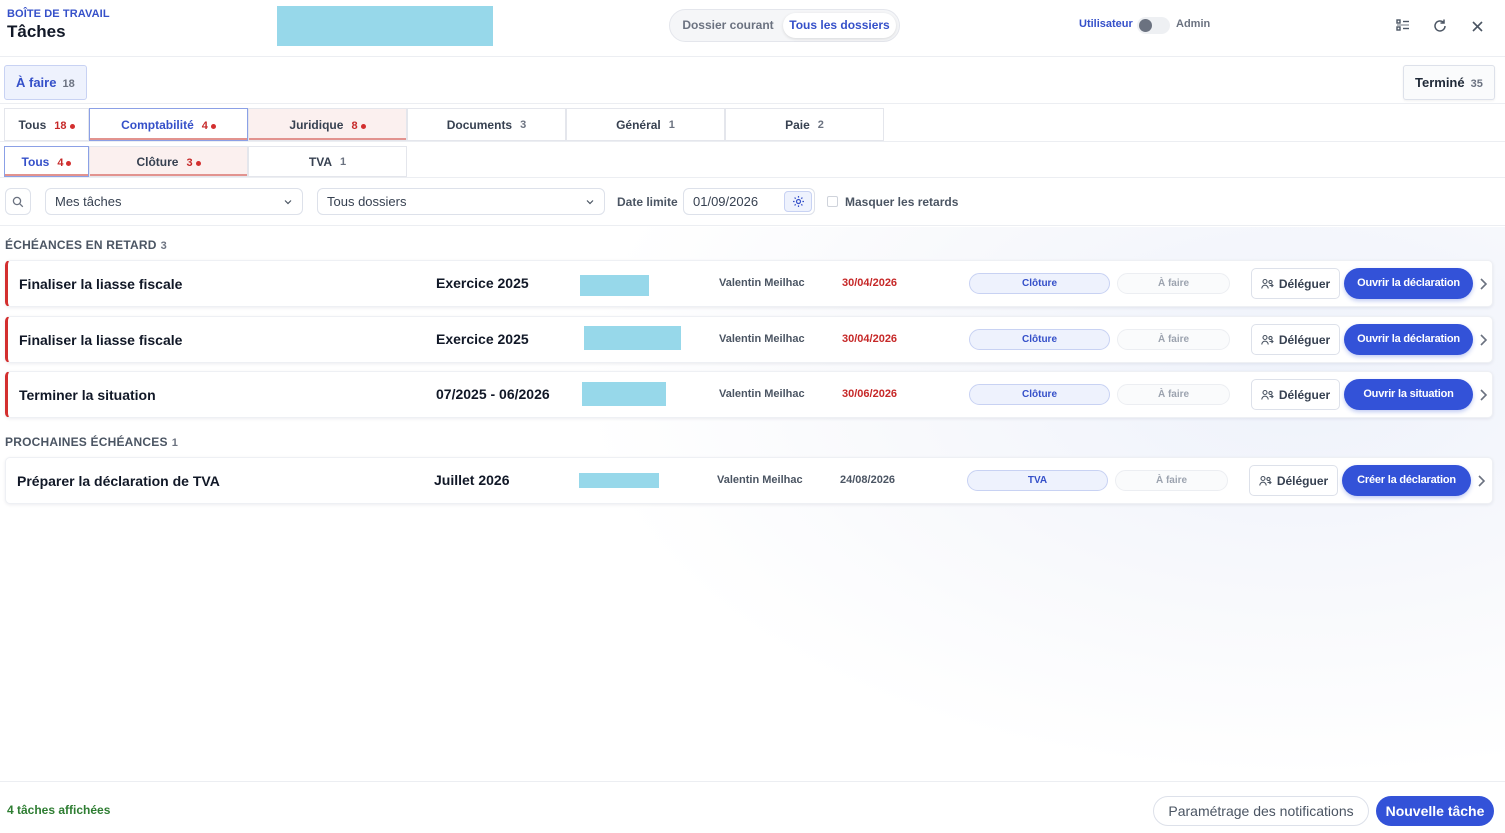  What do you see at coordinates (58, 14) in the screenshot?
I see `app-subtitle: BOÎTE DE TRAVAIL` at bounding box center [58, 14].